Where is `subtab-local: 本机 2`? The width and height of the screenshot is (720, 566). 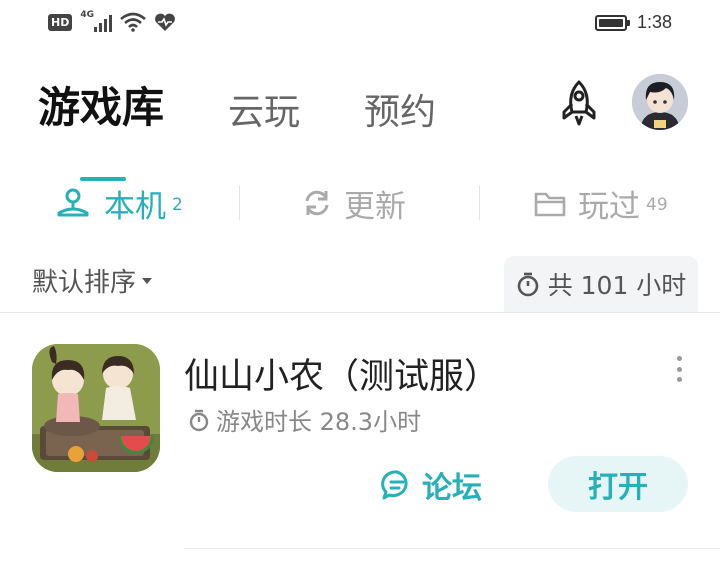
subtab-local: 本机 2 is located at coordinates (119, 203).